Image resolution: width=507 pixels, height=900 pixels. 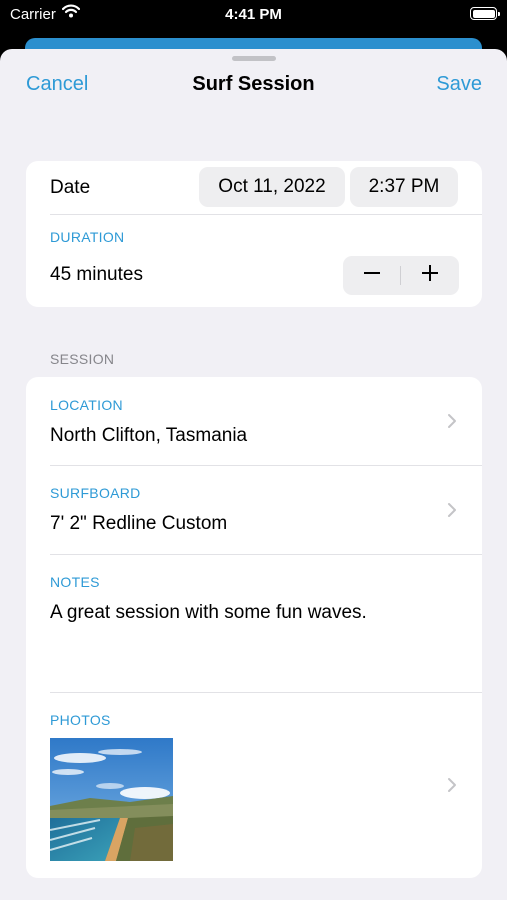 What do you see at coordinates (139, 523) in the screenshot?
I see `surfboard-value: 7' 2" Redline Custom` at bounding box center [139, 523].